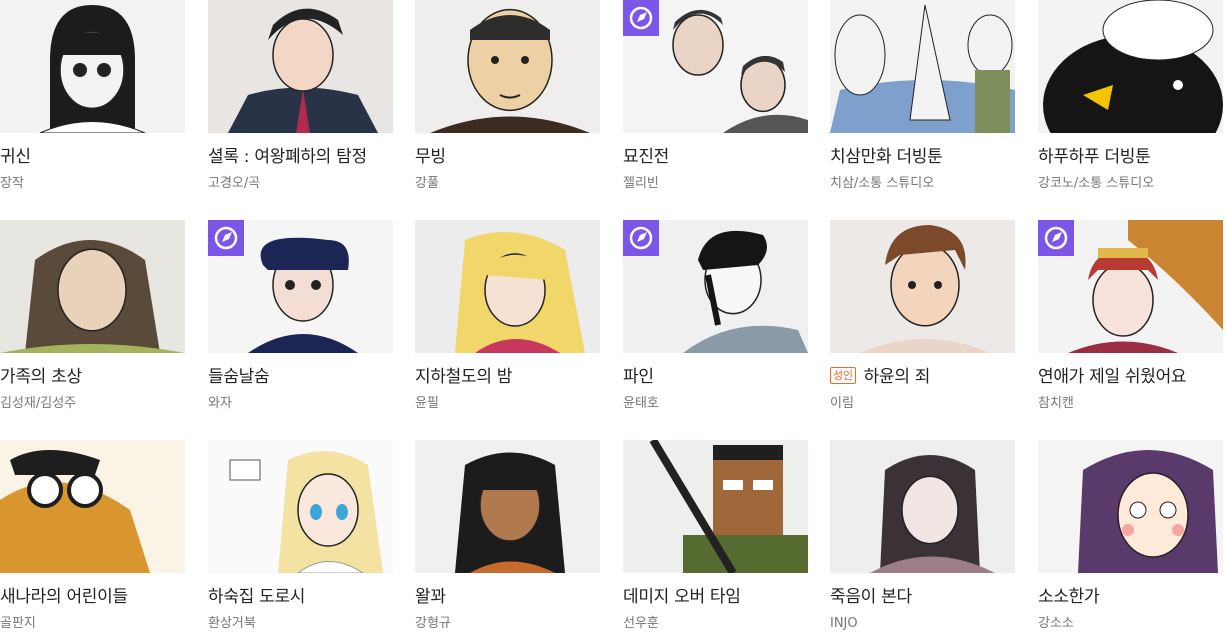  I want to click on webtoon-card: 소소한가강소소, so click(1131, 540).